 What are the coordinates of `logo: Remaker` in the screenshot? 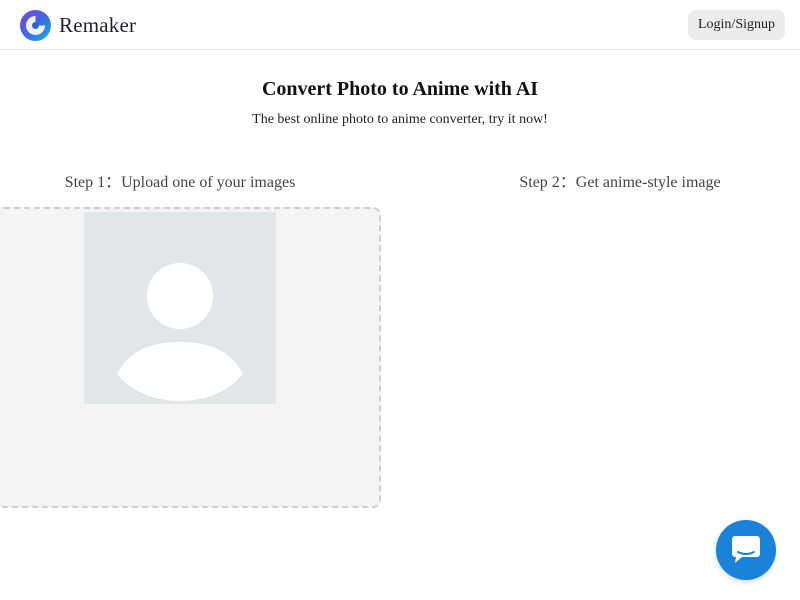 It's located at (78, 25).